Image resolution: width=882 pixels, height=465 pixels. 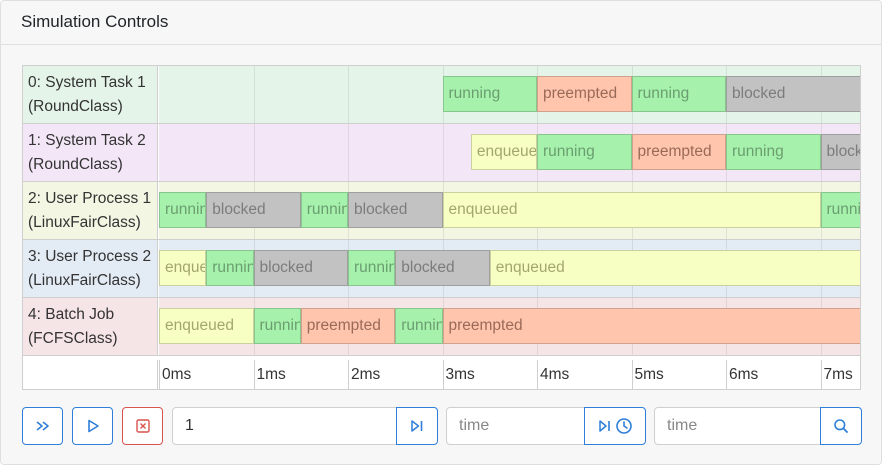 What do you see at coordinates (90, 268) in the screenshot?
I see `process-label: 3: User Process 2 (LinuxFairClass)` at bounding box center [90, 268].